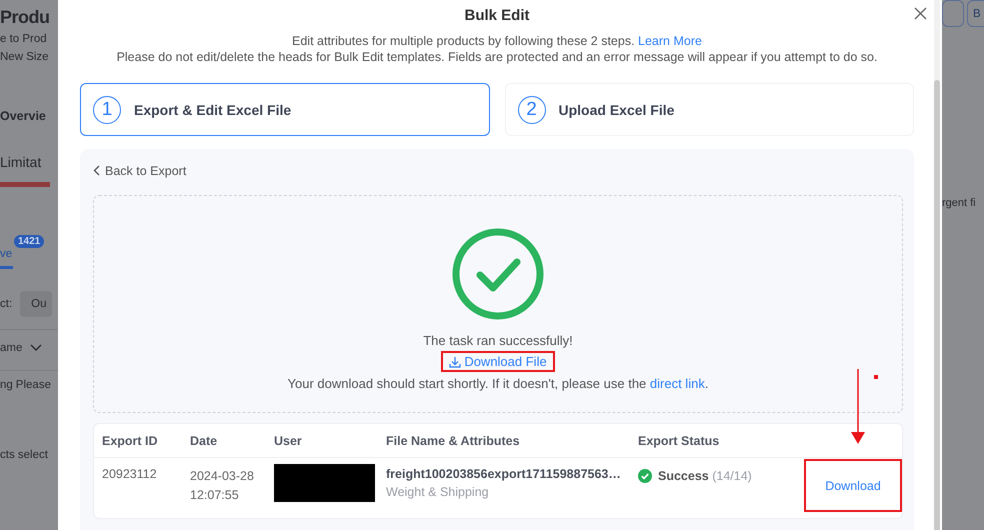  Describe the element at coordinates (130, 441) in the screenshot. I see `column-header: Export ID` at that location.